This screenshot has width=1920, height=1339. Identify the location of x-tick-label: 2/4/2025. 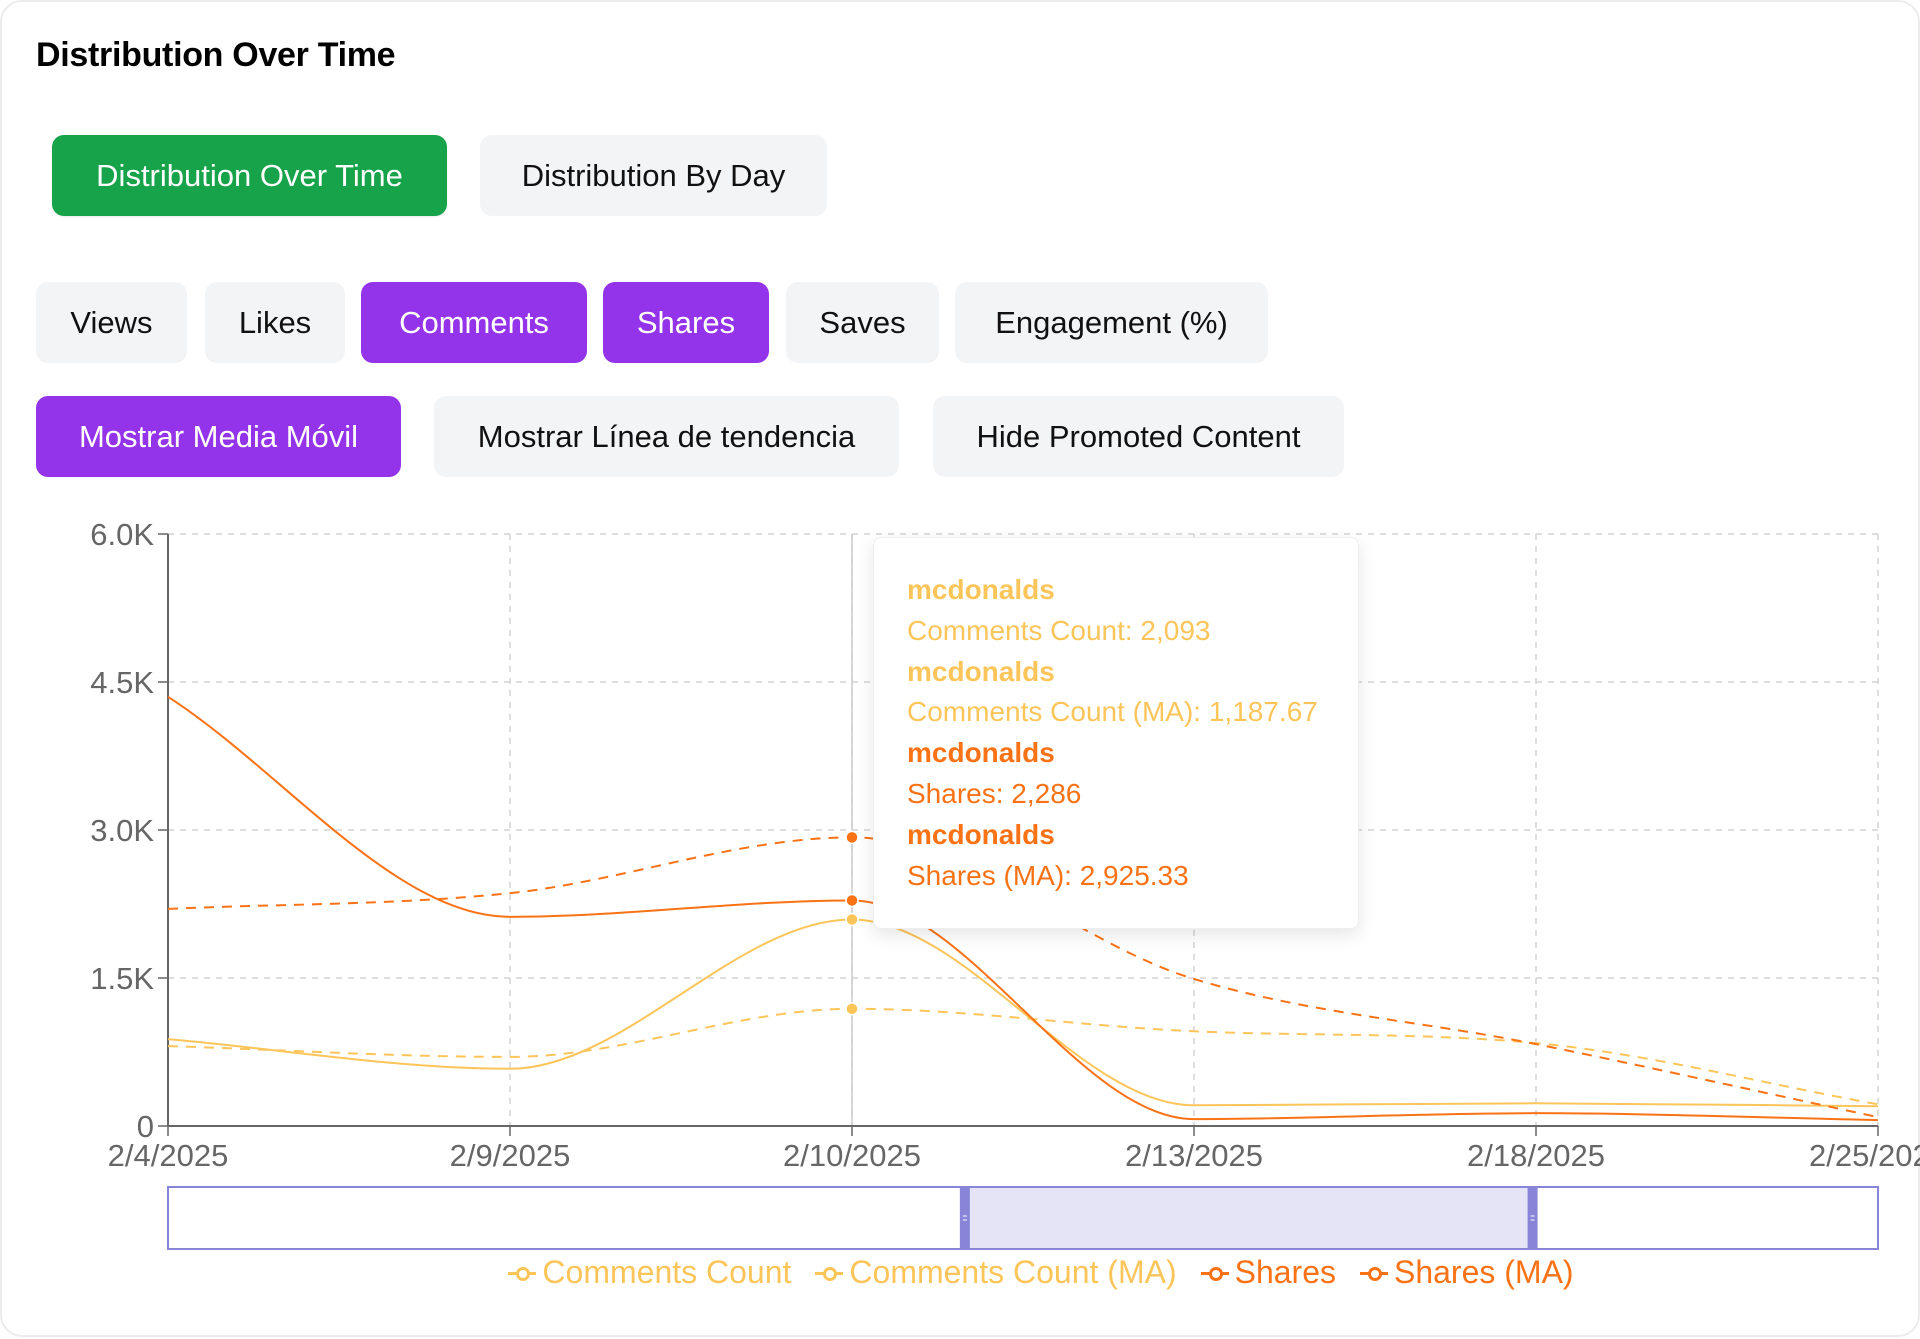
(168, 1155).